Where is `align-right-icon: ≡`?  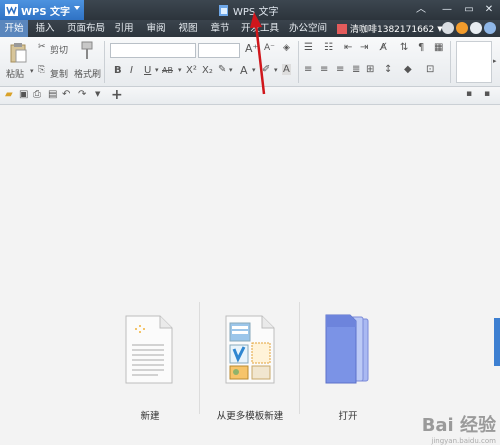
align-right-icon: ≡ is located at coordinates (340, 69).